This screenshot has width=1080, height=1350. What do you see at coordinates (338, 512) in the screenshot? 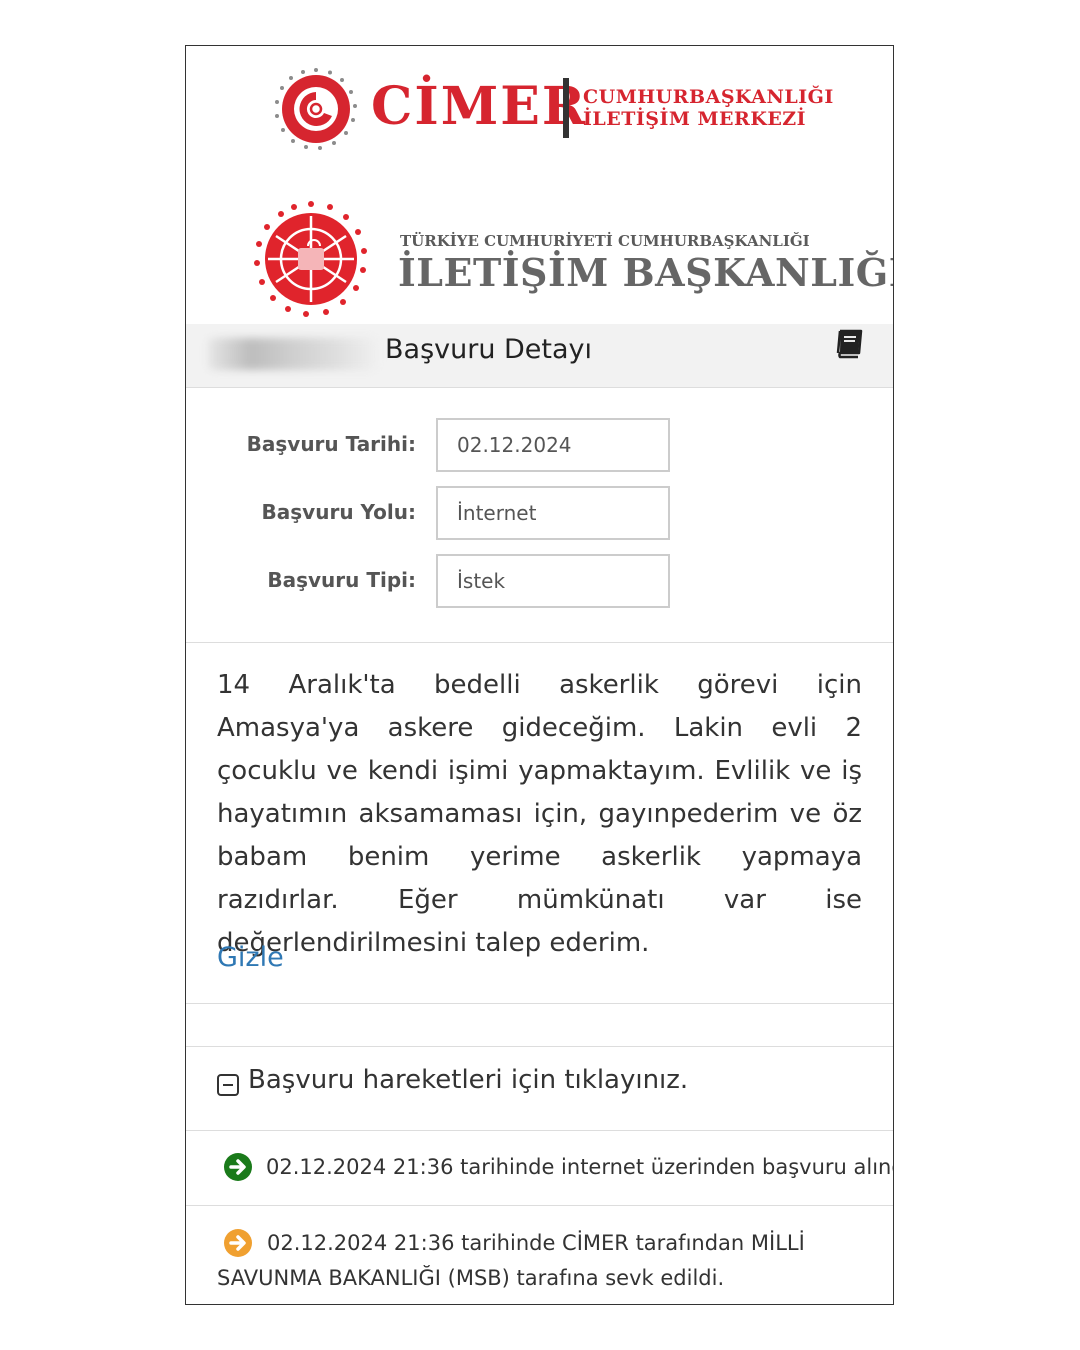
I see `field-label-channel: Başvuru Yolu:` at bounding box center [338, 512].